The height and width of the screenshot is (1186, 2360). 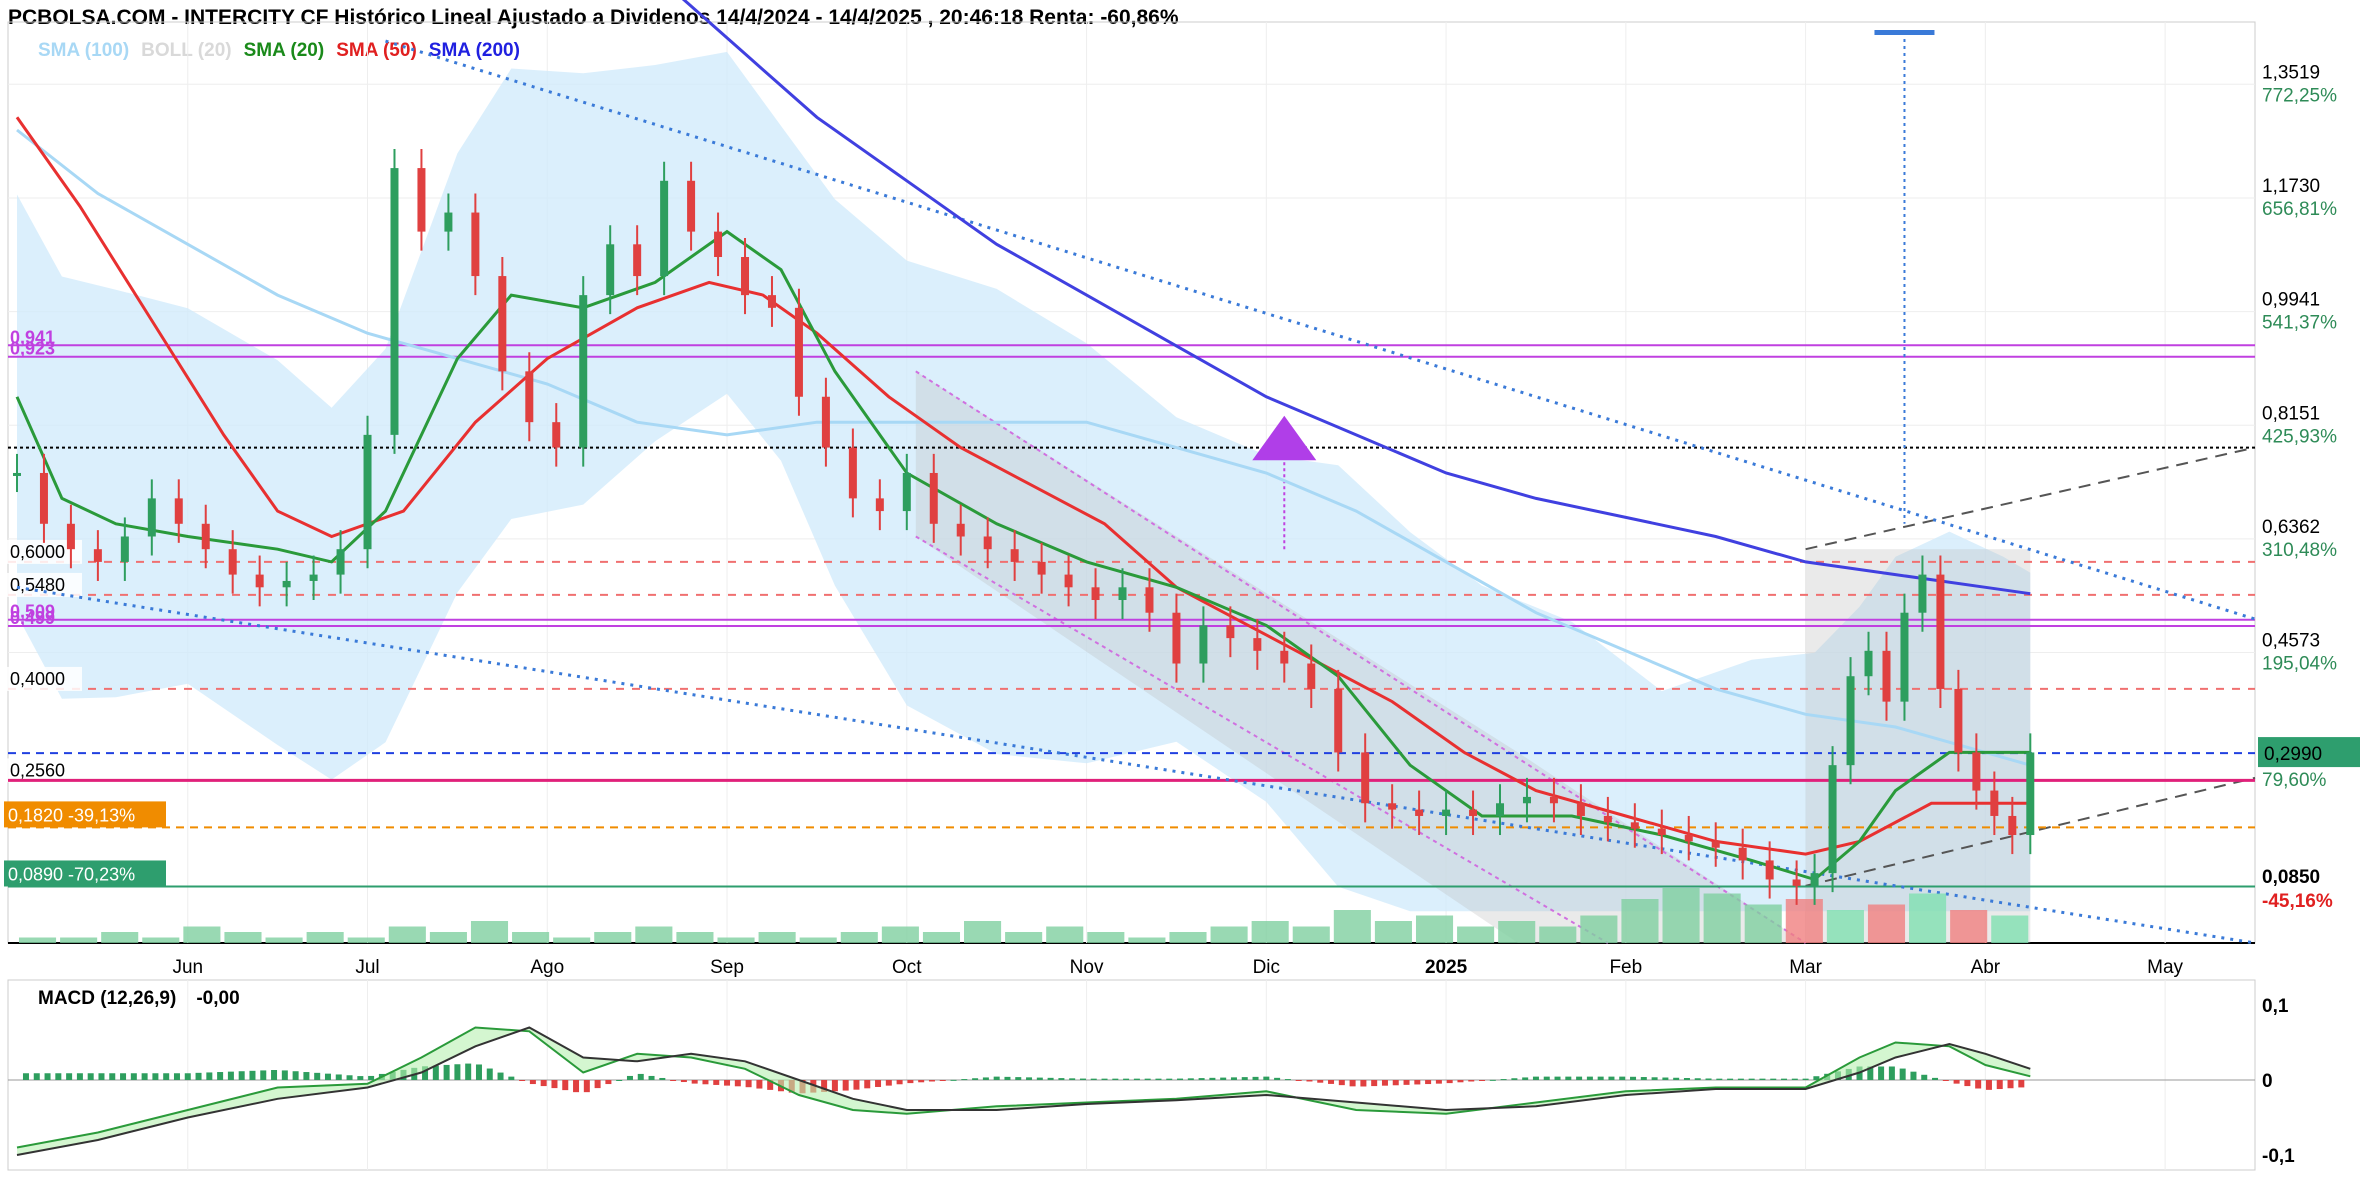 I want to click on y-tick-label-2: 0,9941, so click(x=2291, y=300).